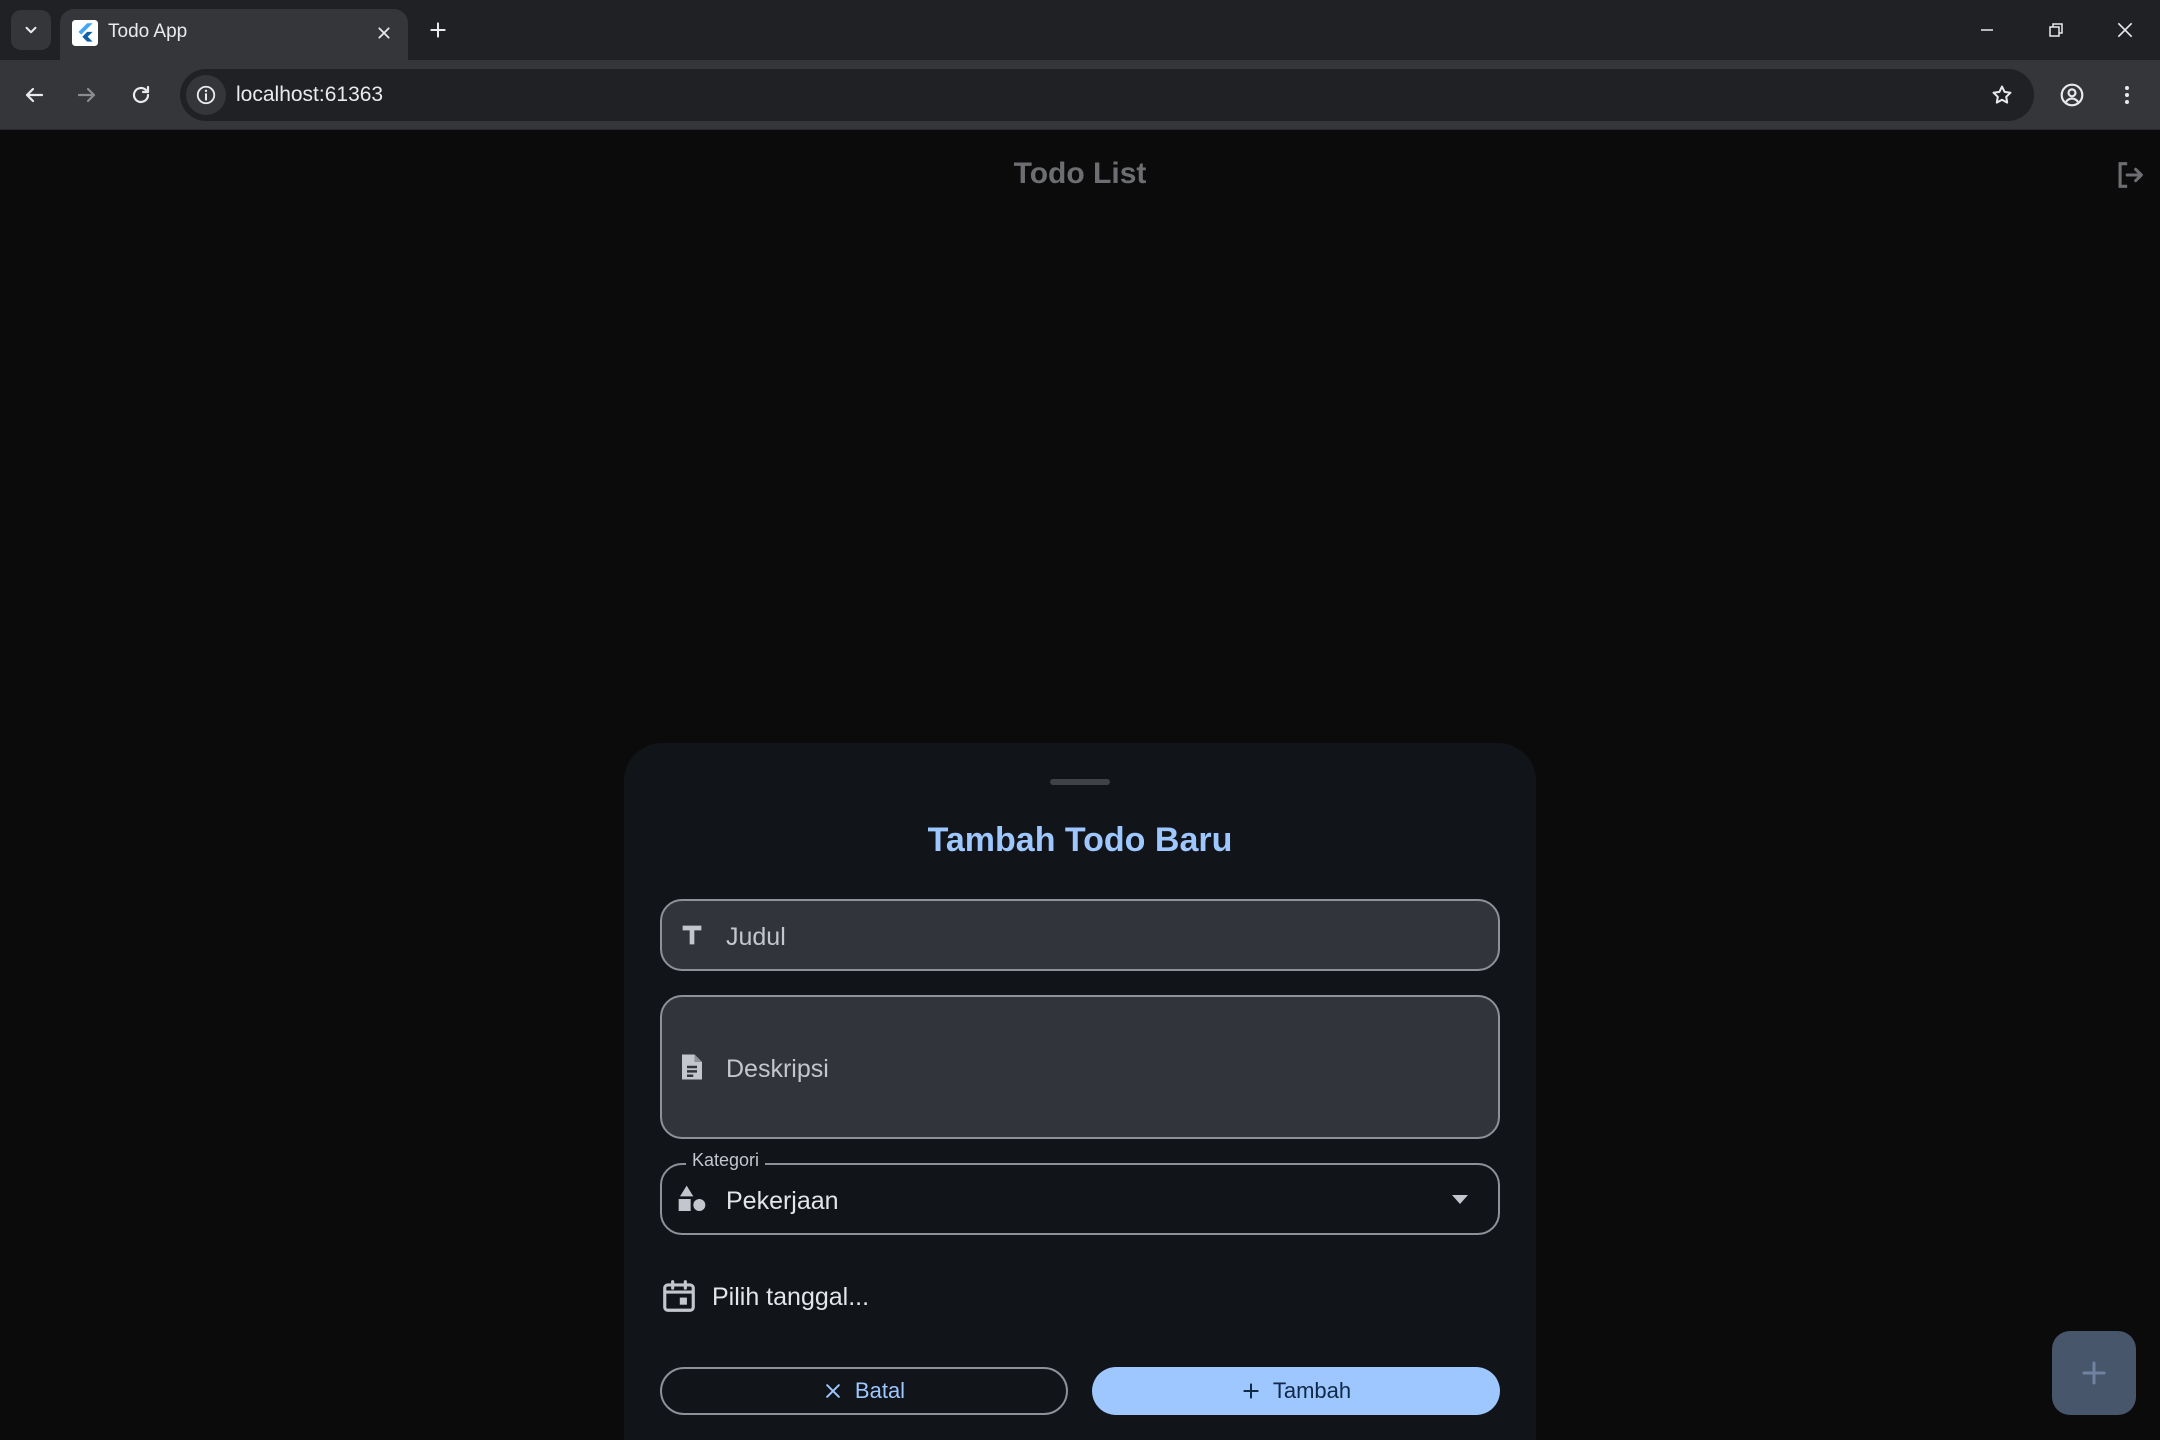 This screenshot has width=2160, height=1440. I want to click on info-icon, so click(206, 95).